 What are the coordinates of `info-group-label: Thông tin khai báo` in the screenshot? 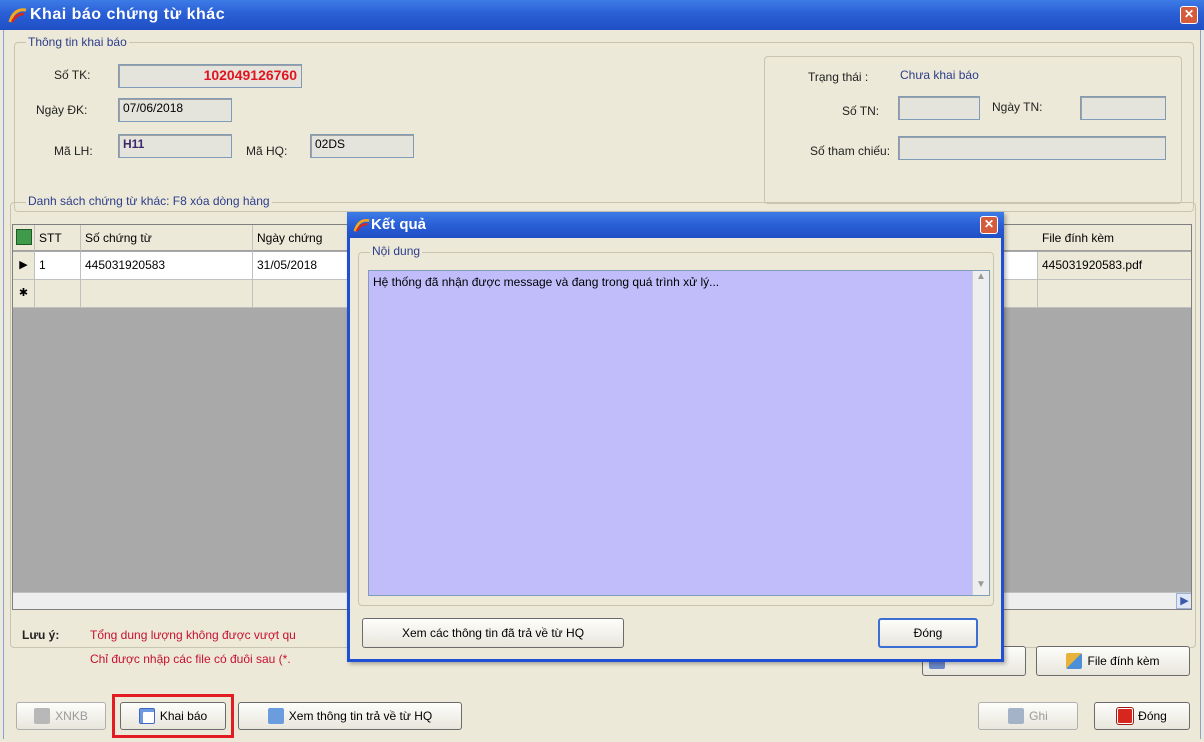 It's located at (77, 42).